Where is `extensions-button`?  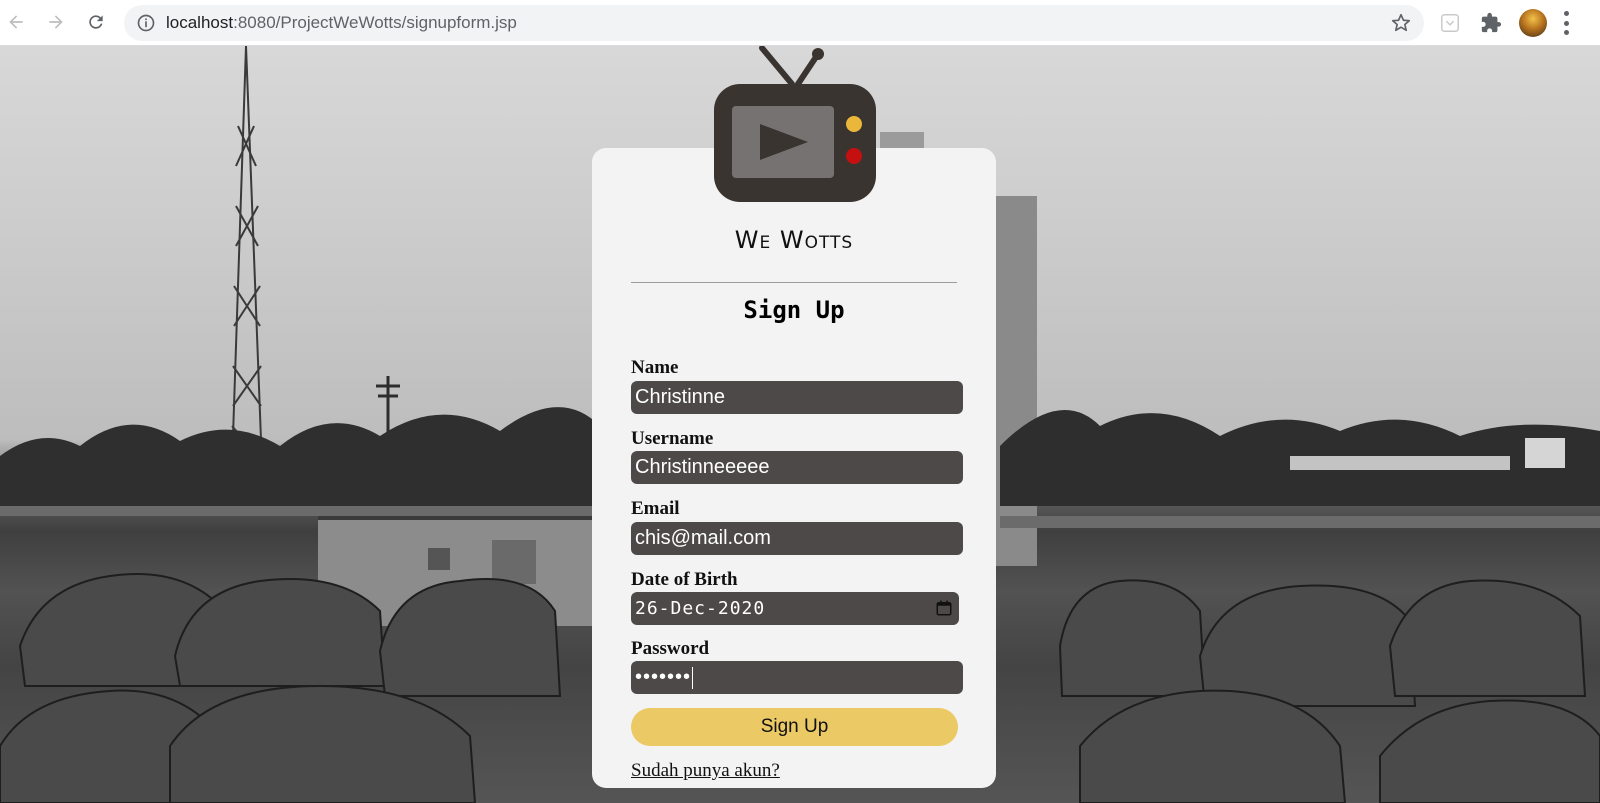 extensions-button is located at coordinates (1491, 23).